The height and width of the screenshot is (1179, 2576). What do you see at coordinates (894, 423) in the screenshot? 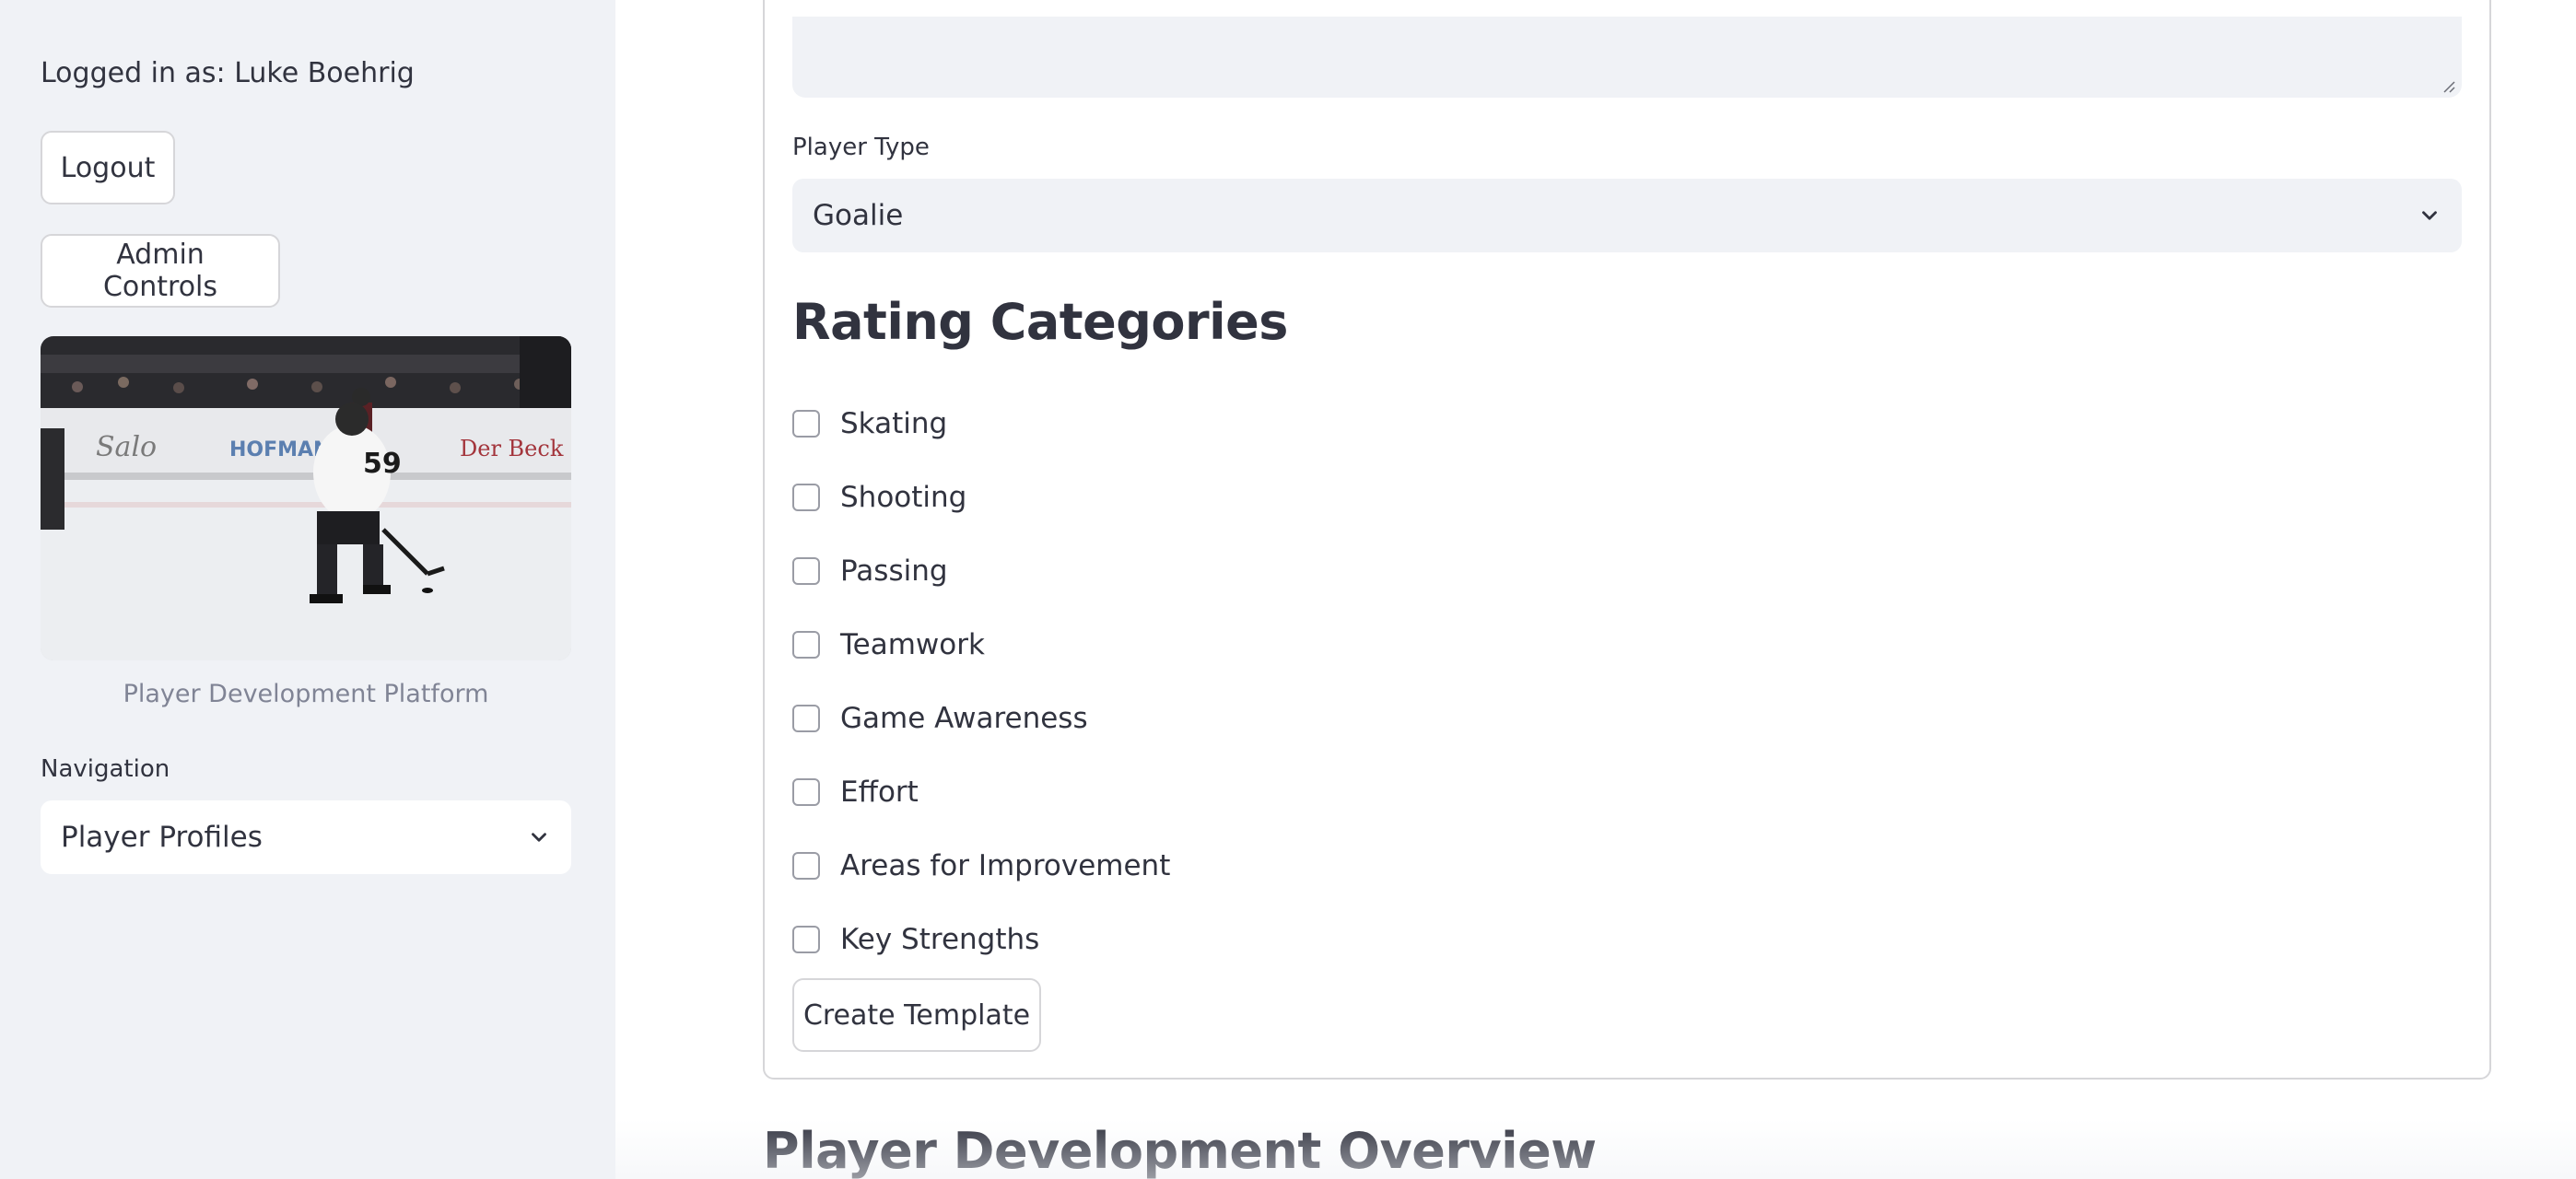
I see `checkbox-label: Skating` at bounding box center [894, 423].